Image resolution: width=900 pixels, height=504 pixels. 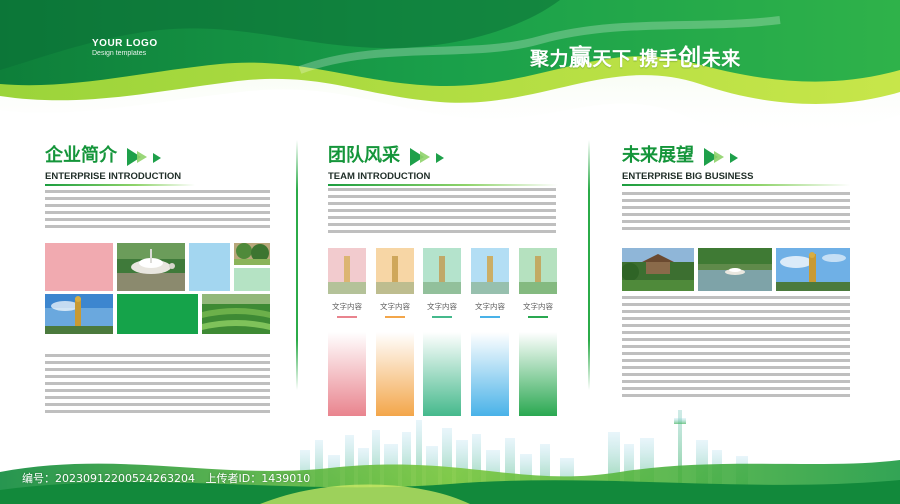 I want to click on slogan-big-2: 创, so click(x=690, y=58).